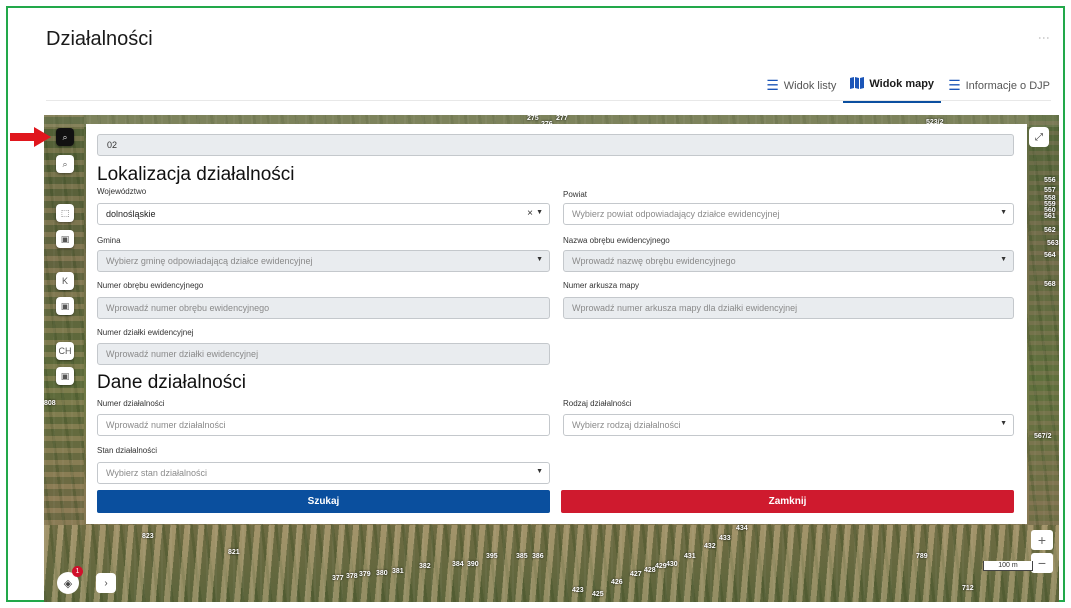 The width and height of the screenshot is (1071, 608). What do you see at coordinates (131, 214) in the screenshot?
I see `voivodeship-value: dolnośląskie` at bounding box center [131, 214].